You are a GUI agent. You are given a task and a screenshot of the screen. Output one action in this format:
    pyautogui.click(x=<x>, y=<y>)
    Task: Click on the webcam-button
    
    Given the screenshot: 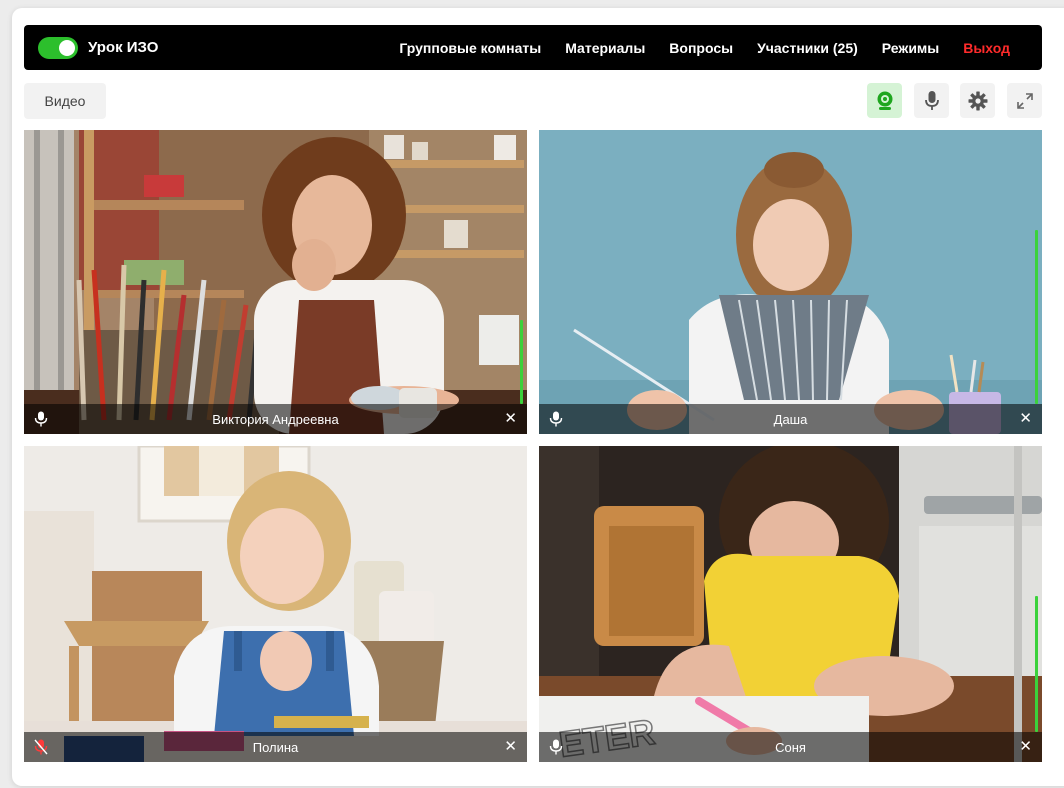 What is the action you would take?
    pyautogui.click(x=884, y=100)
    